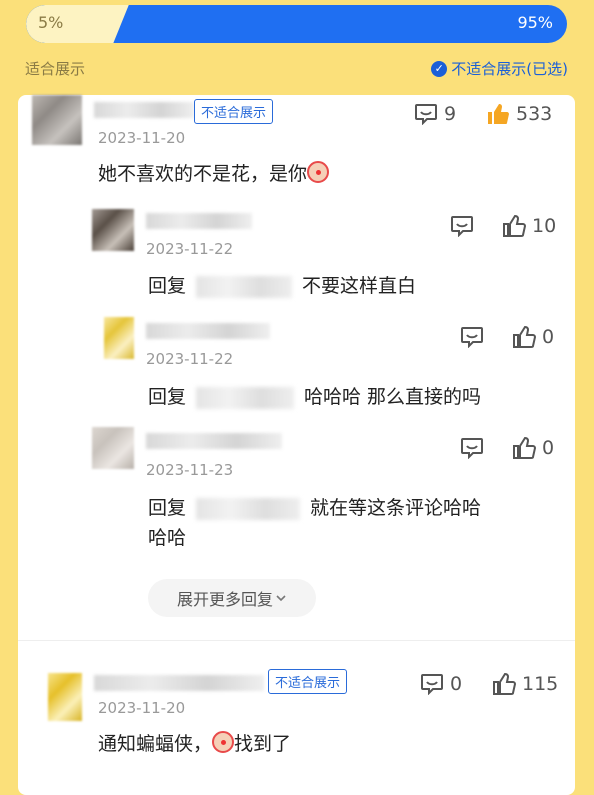 The image size is (594, 795). What do you see at coordinates (51, 22) in the screenshot?
I see `vote-left-percent: 5%` at bounding box center [51, 22].